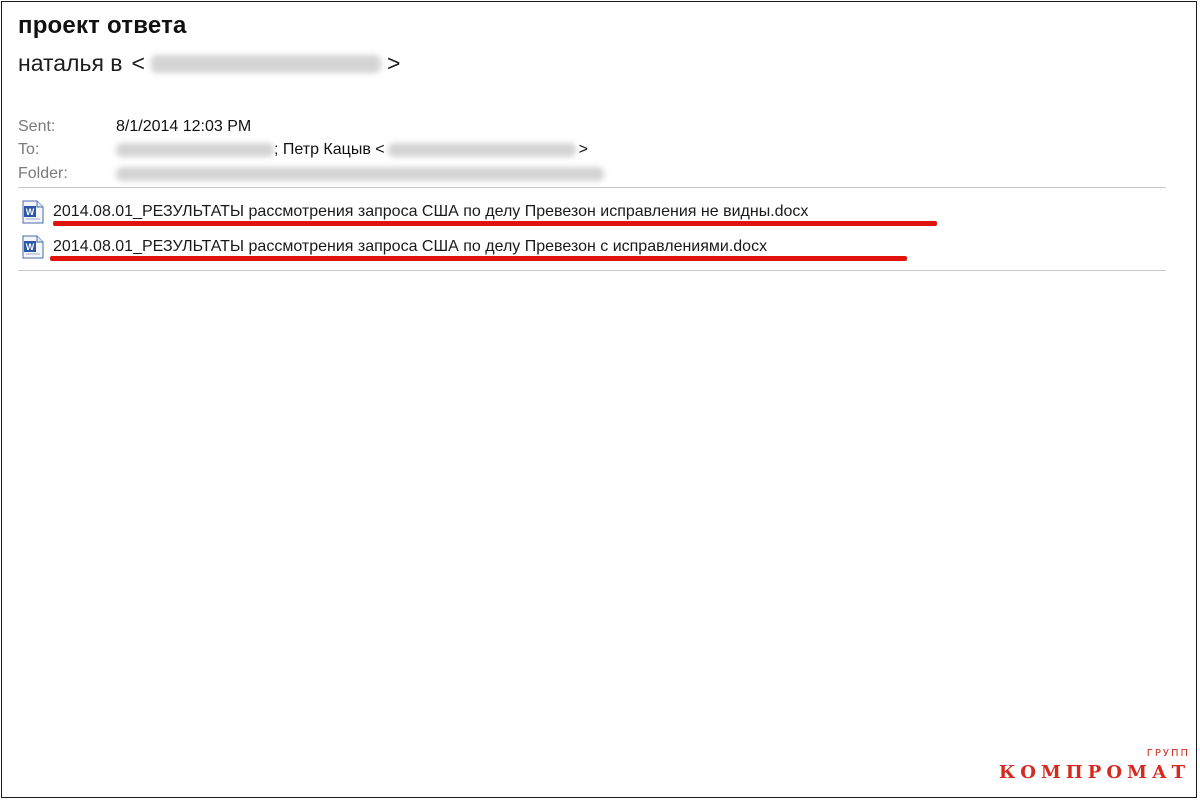 The image size is (1200, 801). Describe the element at coordinates (43, 173) in the screenshot. I see `folder-label: Folder:` at that location.